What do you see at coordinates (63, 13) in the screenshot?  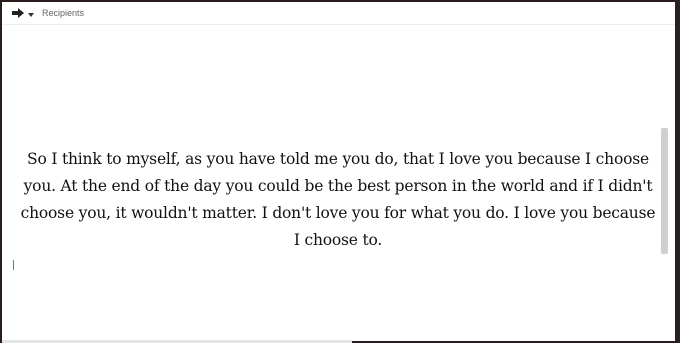 I see `recipients-field: Recipients` at bounding box center [63, 13].